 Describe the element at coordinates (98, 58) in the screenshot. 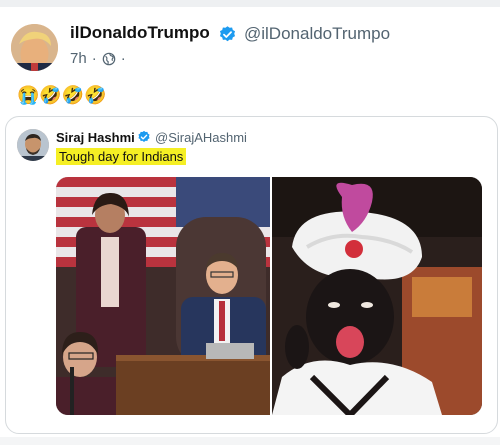

I see `post-meta: 7h · ·` at that location.